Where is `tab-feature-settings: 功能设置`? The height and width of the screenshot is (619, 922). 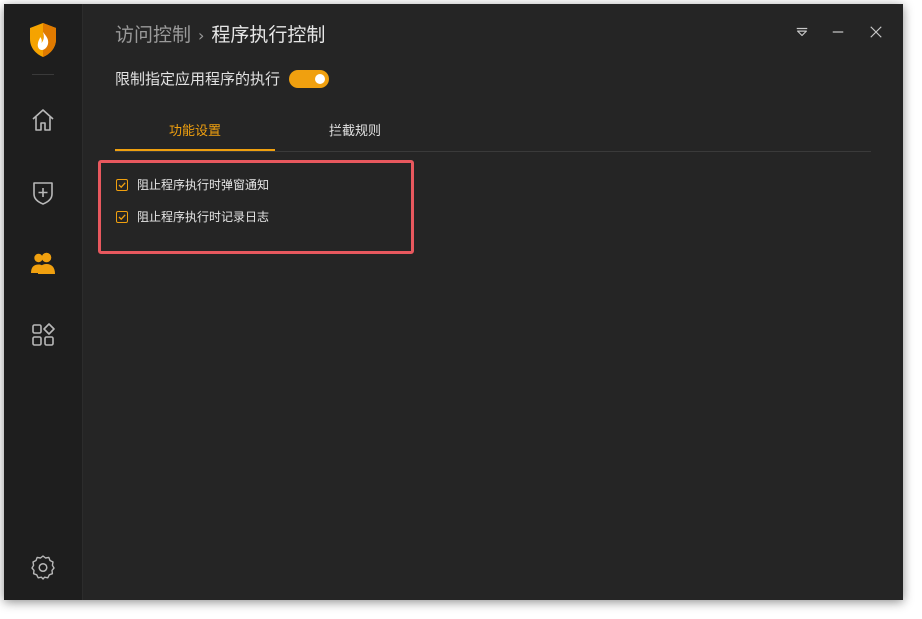
tab-feature-settings: 功能设置 is located at coordinates (195, 132).